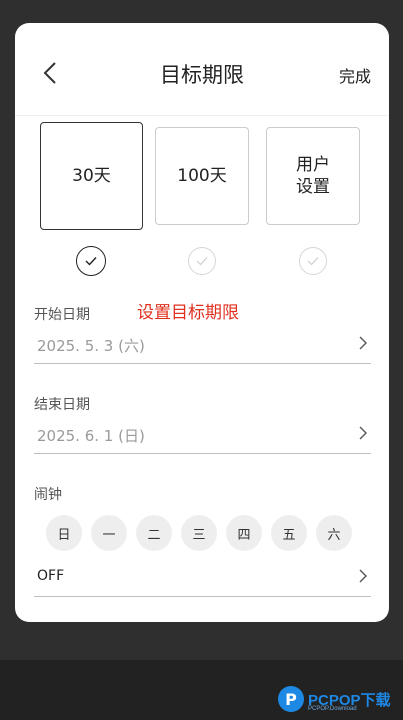 Image resolution: width=403 pixels, height=720 pixels. What do you see at coordinates (355, 75) in the screenshot?
I see `done-button: 完成` at bounding box center [355, 75].